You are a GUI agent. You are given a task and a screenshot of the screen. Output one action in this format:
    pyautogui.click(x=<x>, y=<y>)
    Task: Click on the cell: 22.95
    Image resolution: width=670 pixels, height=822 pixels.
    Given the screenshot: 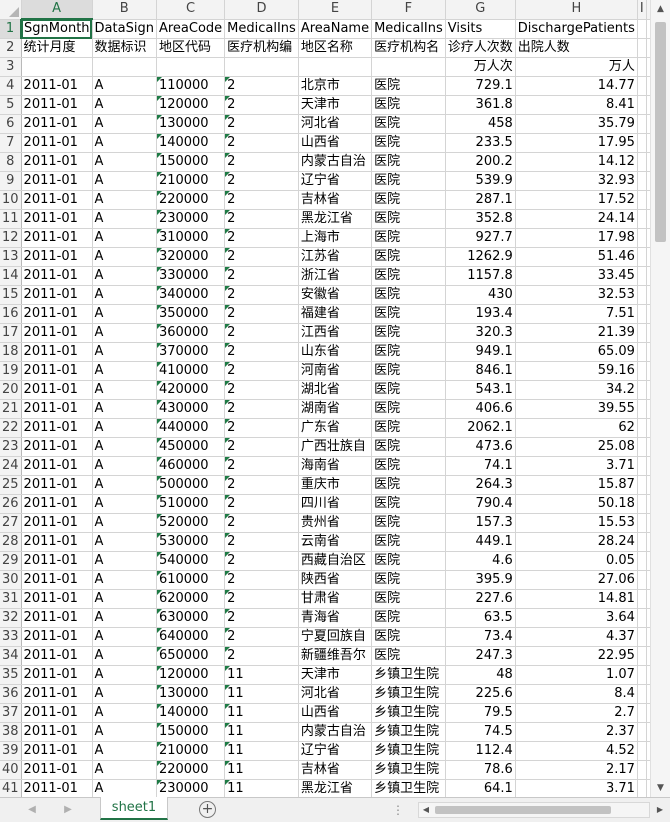 What is the action you would take?
    pyautogui.click(x=576, y=656)
    